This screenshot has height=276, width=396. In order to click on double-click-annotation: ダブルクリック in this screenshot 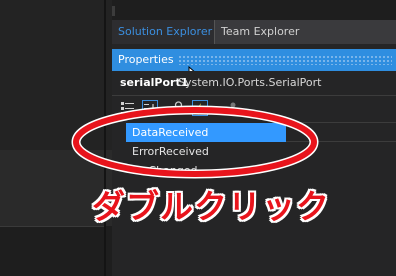, I will do `click(211, 206)`.